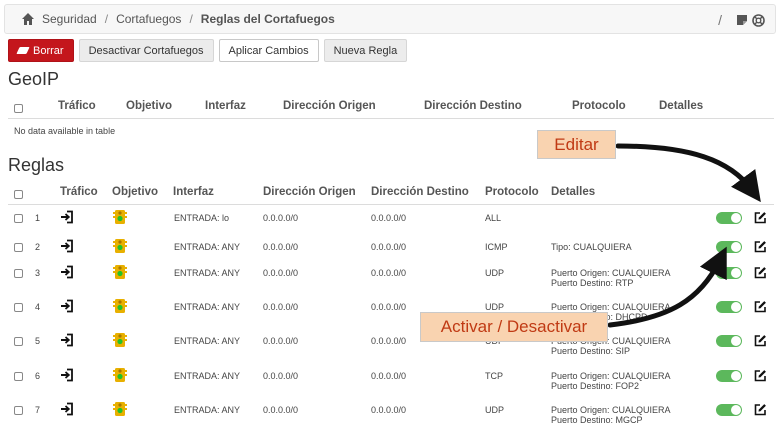 The width and height of the screenshot is (780, 429). What do you see at coordinates (576, 144) in the screenshot?
I see `edit-callout: Editar` at bounding box center [576, 144].